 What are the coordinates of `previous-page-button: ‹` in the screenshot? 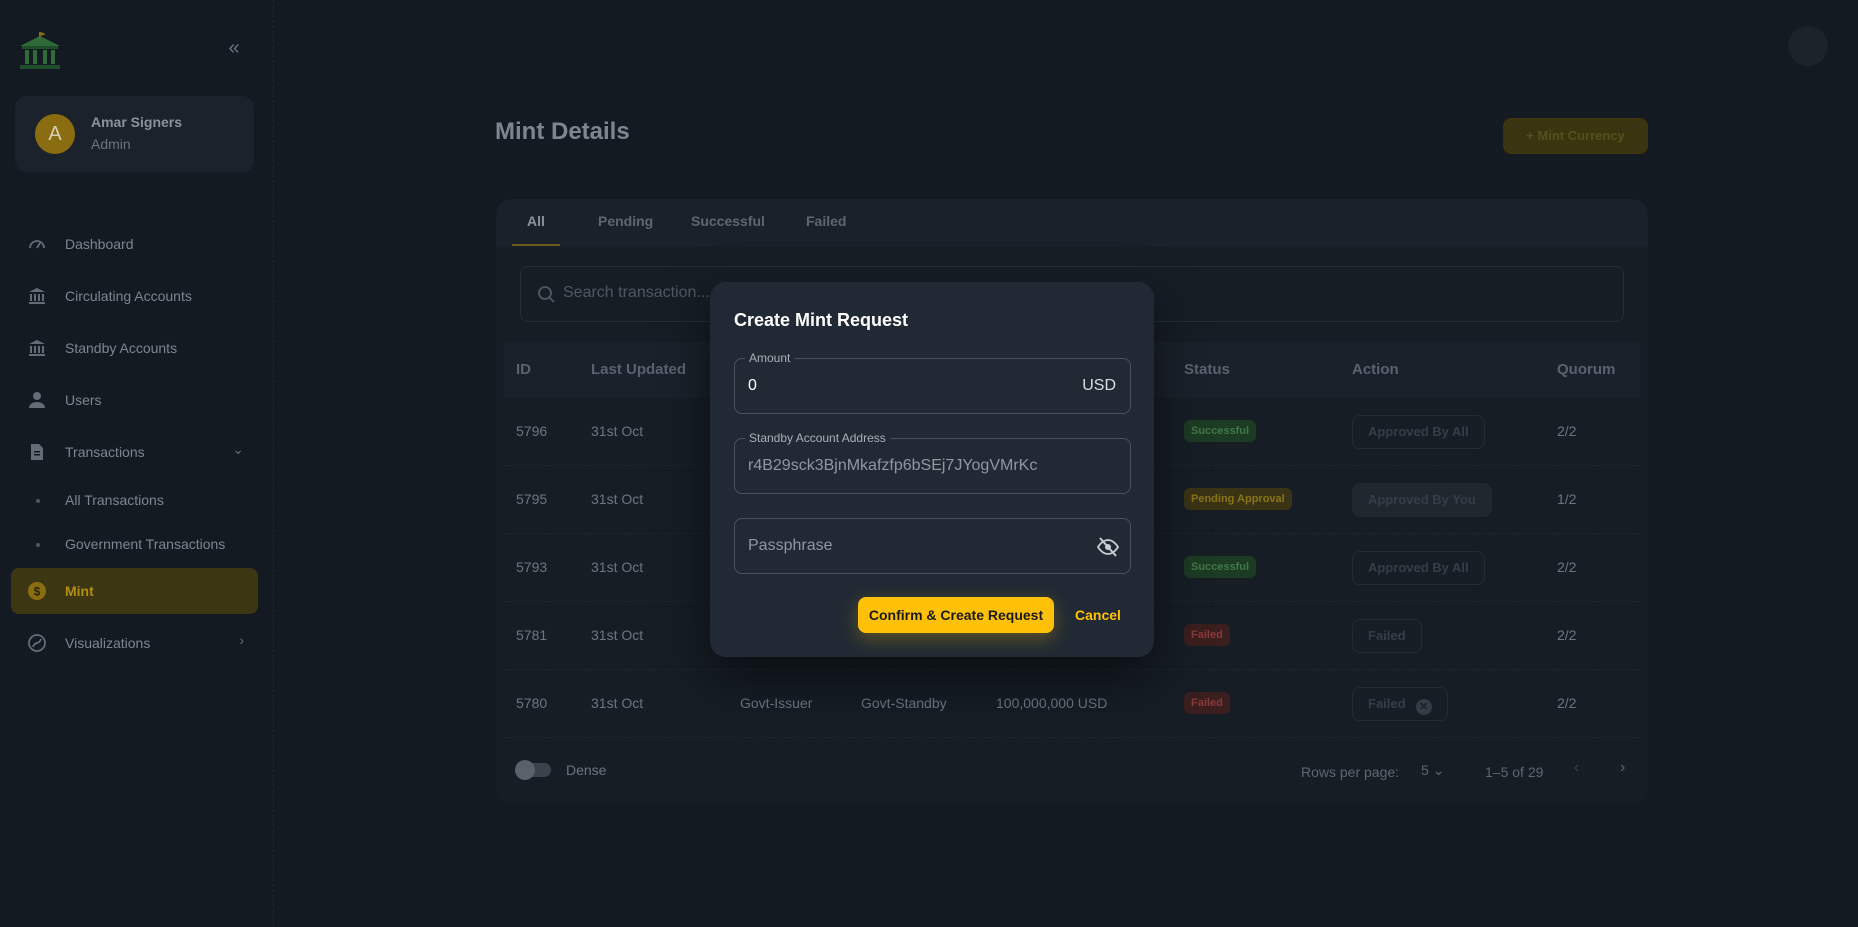 It's located at (1576, 768).